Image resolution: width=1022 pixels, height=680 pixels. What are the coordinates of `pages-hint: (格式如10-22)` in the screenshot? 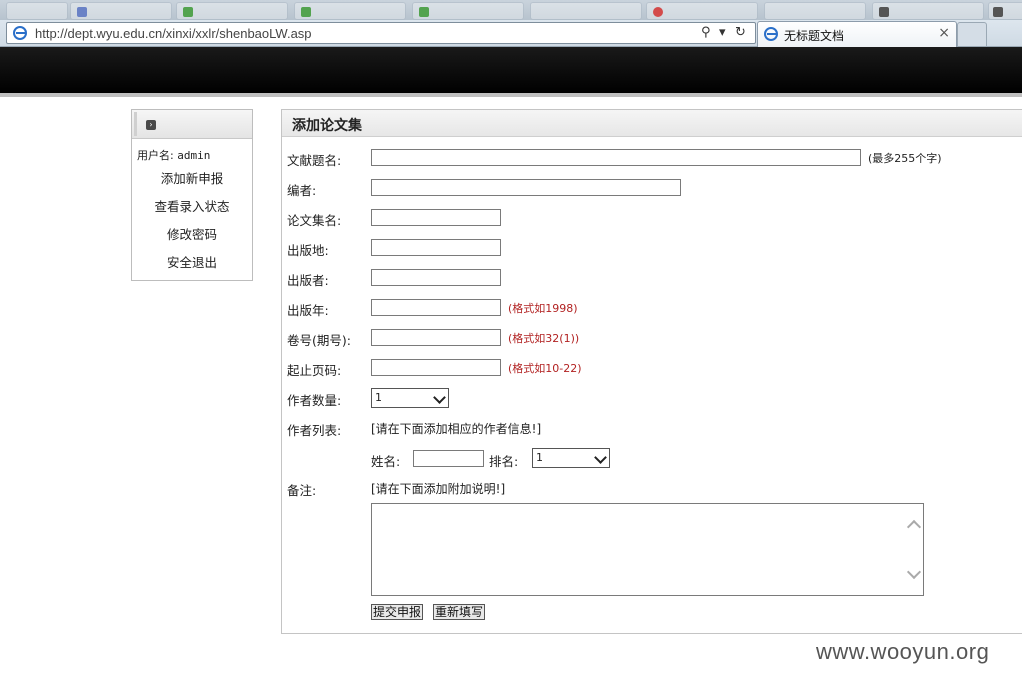 It's located at (545, 368).